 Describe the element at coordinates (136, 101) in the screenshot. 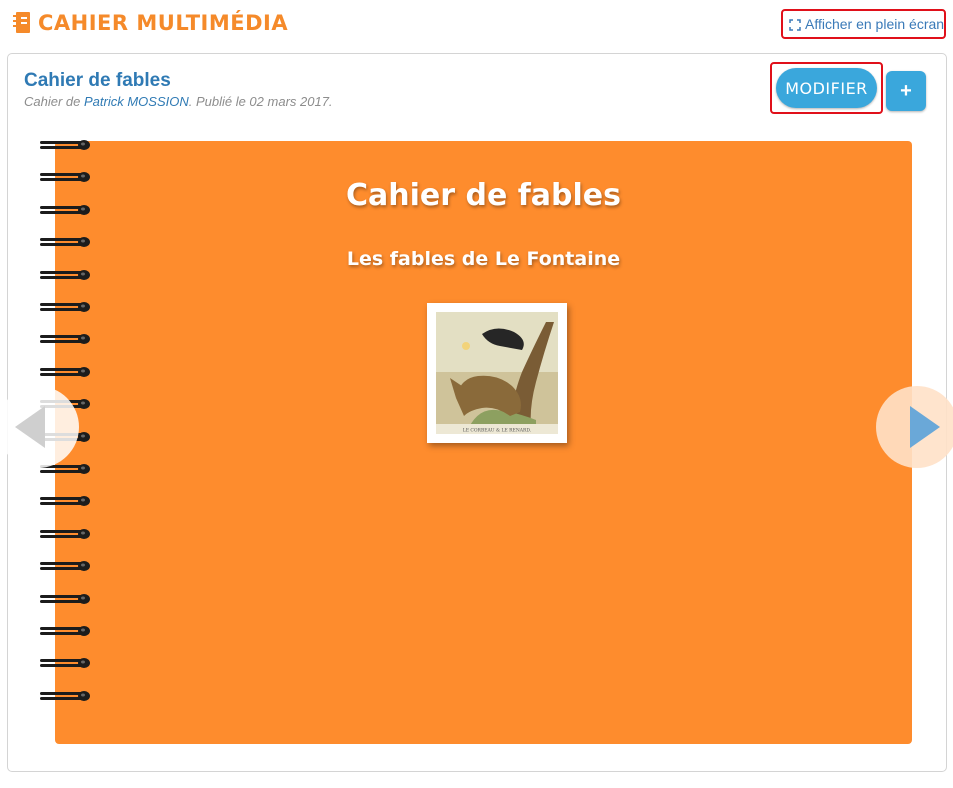

I see `author-link: Patrick MOSSION` at that location.